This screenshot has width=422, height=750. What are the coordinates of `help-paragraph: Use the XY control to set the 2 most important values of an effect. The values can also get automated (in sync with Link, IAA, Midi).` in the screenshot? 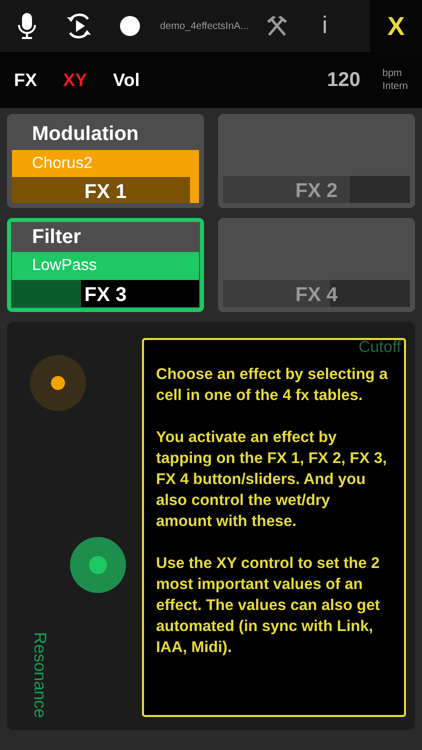 It's located at (268, 606).